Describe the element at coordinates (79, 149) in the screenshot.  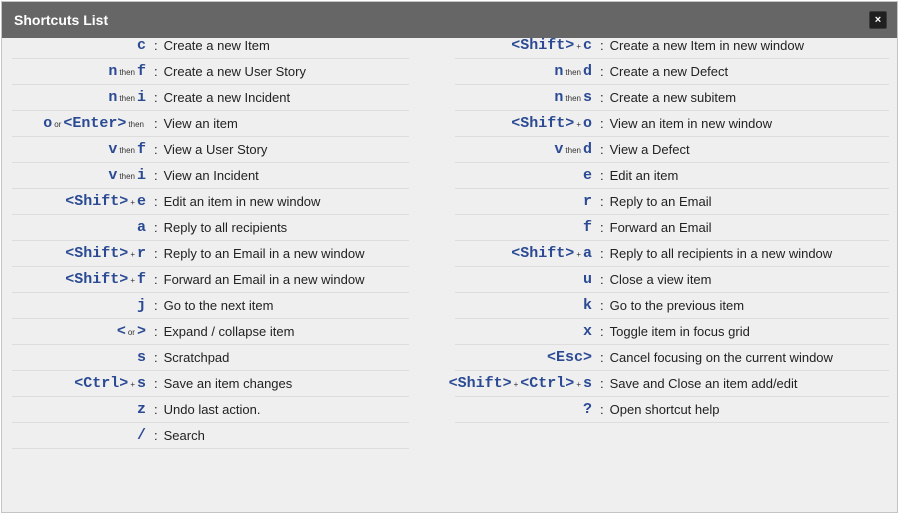
I see `shortcut-keys: v then f` at that location.